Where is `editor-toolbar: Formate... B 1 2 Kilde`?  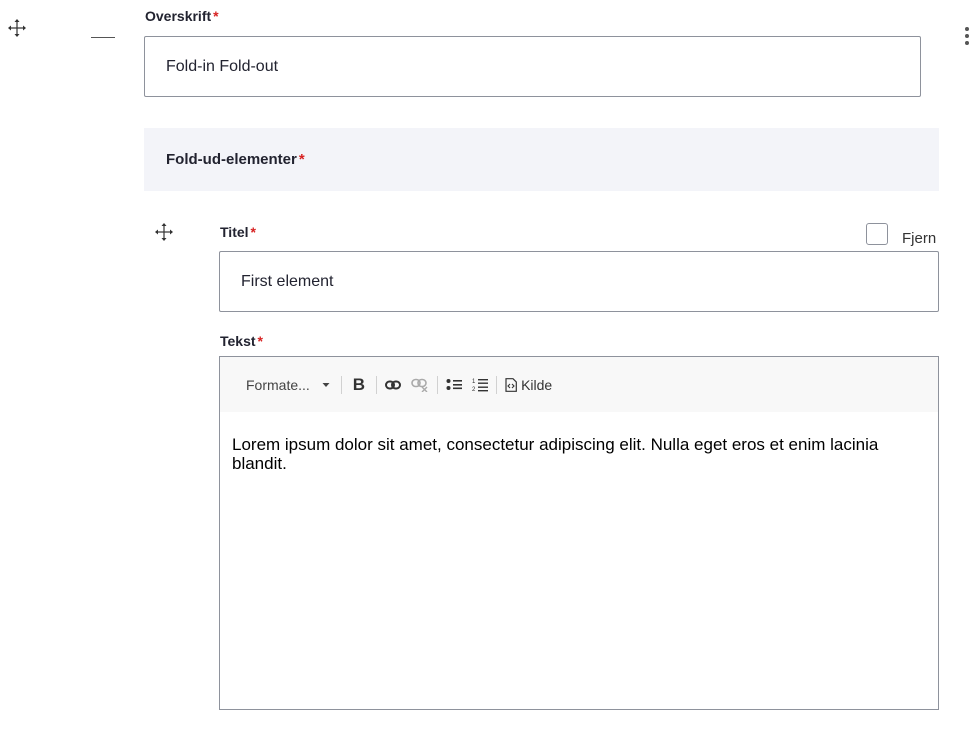 editor-toolbar: Formate... B 1 2 Kilde is located at coordinates (579, 384).